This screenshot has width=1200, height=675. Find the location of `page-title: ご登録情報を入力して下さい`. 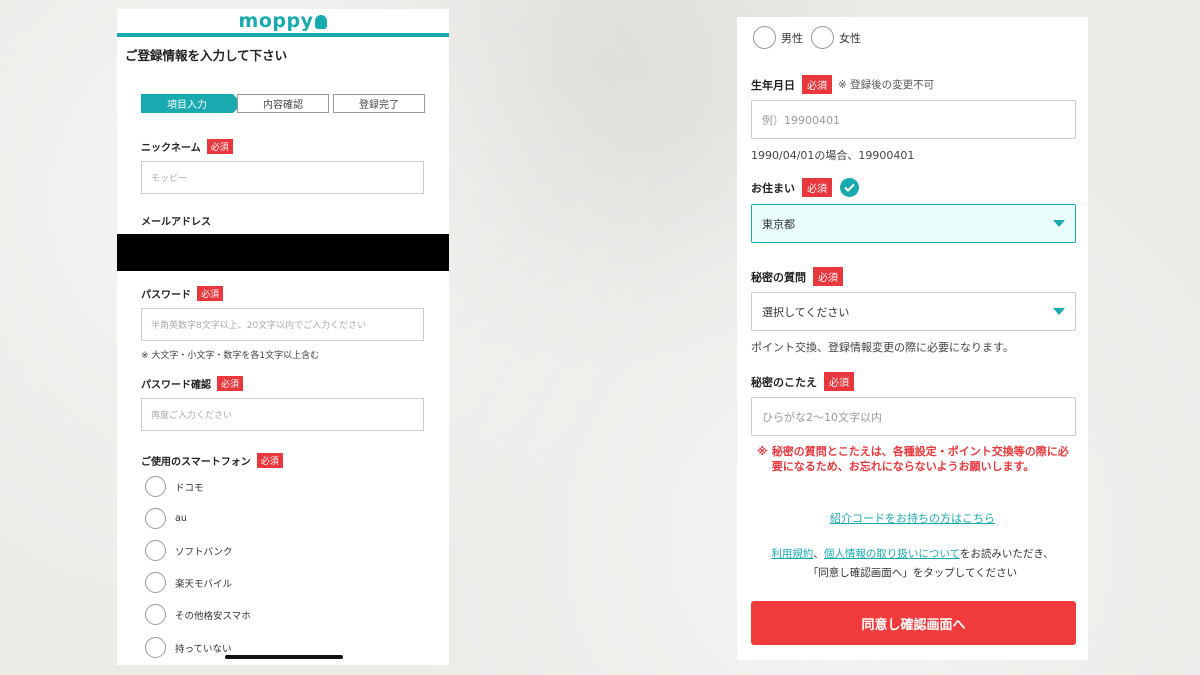

page-title: ご登録情報を入力して下さい is located at coordinates (206, 55).